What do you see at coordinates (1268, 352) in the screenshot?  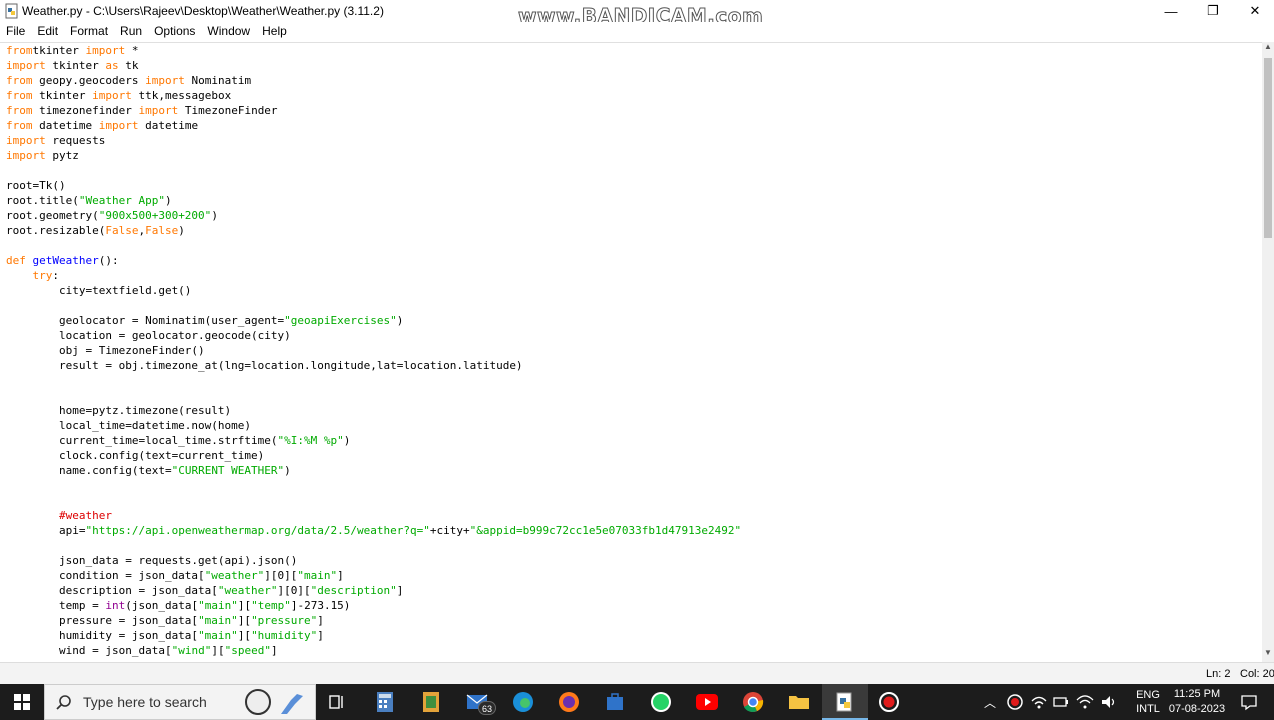 I see `vertical-scrollbar: ▲ ▼` at bounding box center [1268, 352].